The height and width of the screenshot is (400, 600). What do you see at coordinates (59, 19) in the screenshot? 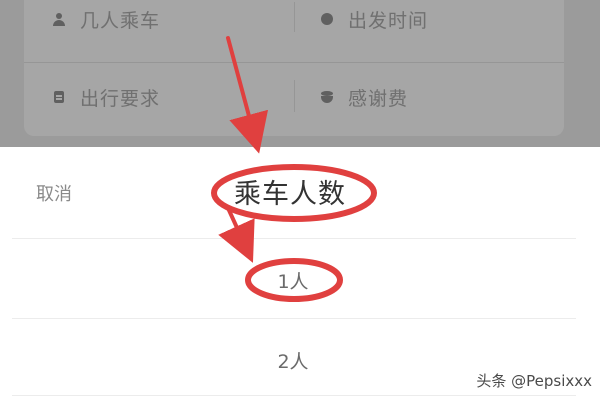
I see `person-icon` at bounding box center [59, 19].